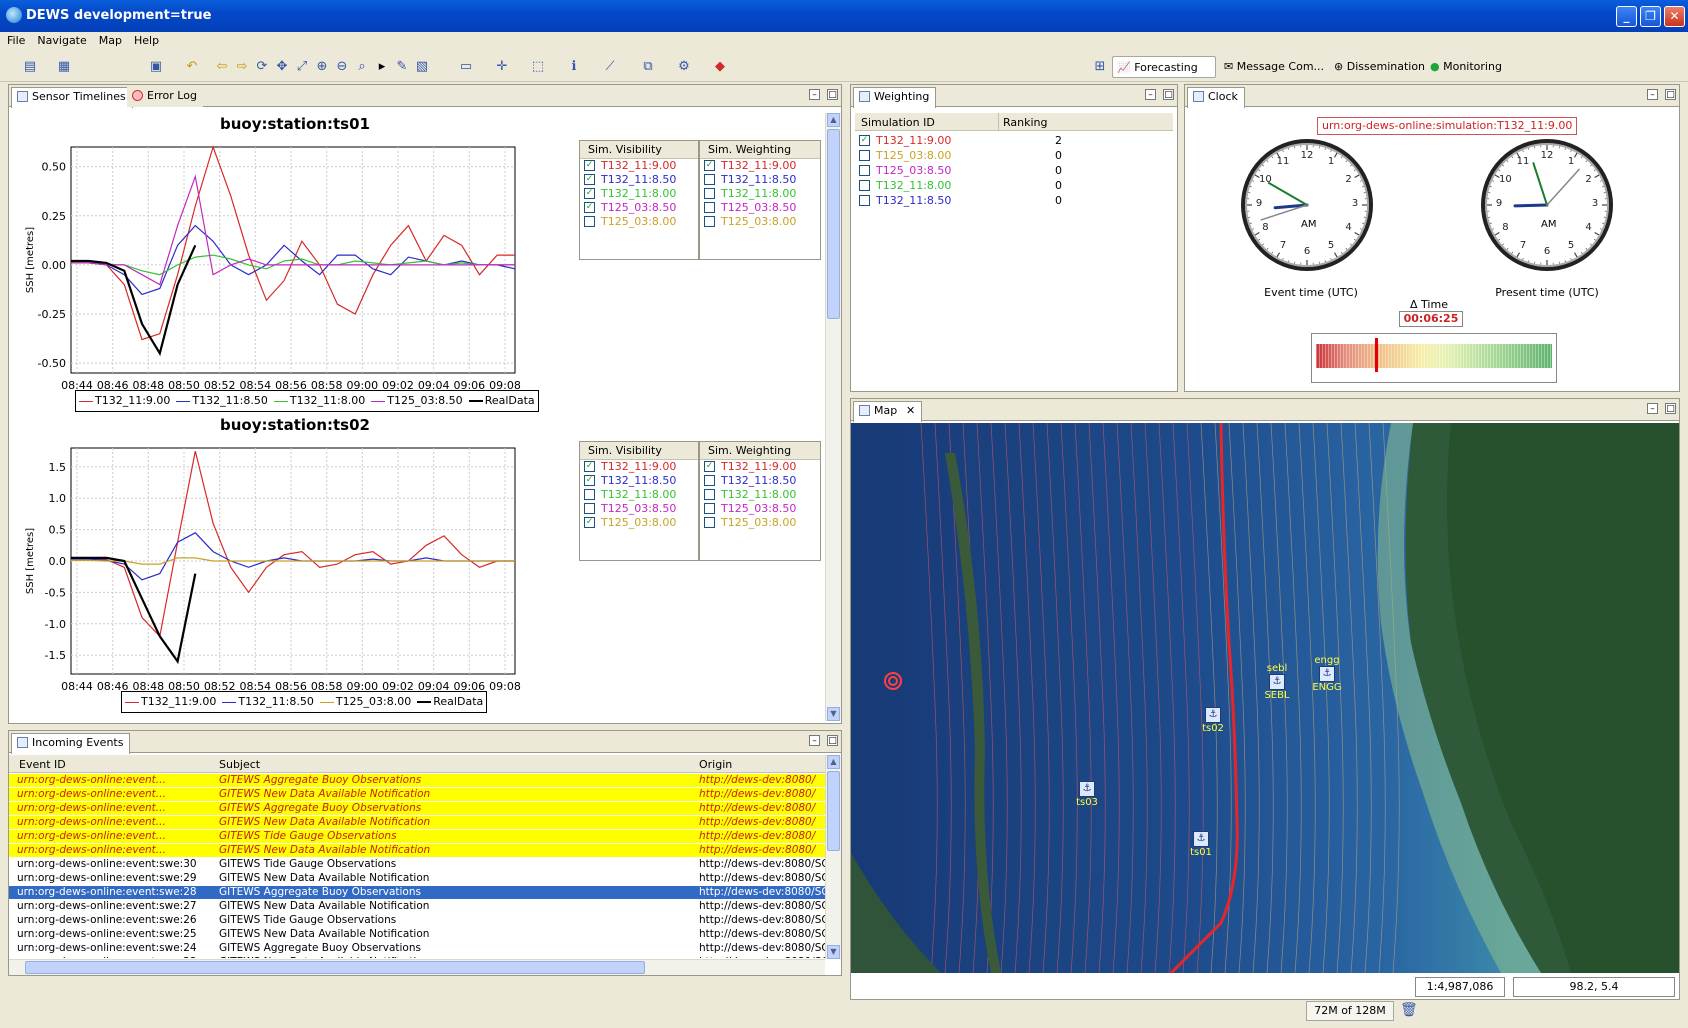 Image resolution: width=1688 pixels, height=1028 pixels. Describe the element at coordinates (1409, 1010) in the screenshot. I see `trash-icon: 🗑` at that location.